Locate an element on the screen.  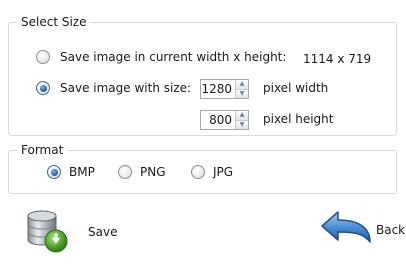
width-unit-label: pixel width is located at coordinates (296, 88).